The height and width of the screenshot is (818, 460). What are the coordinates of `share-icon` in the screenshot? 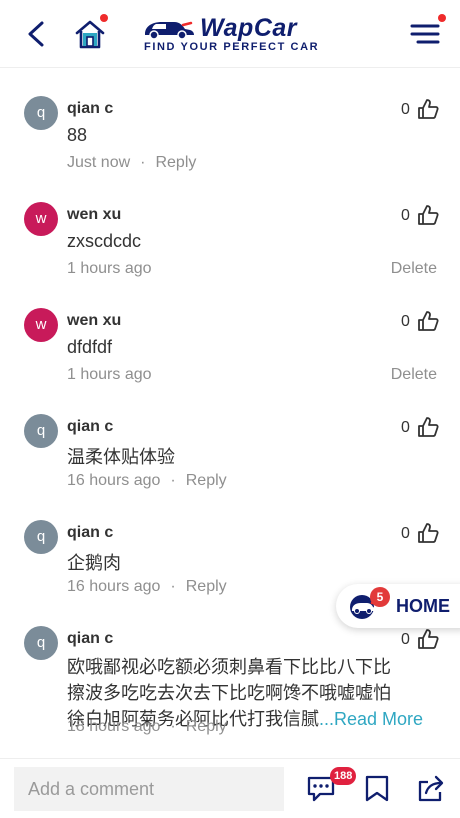 It's located at (431, 788).